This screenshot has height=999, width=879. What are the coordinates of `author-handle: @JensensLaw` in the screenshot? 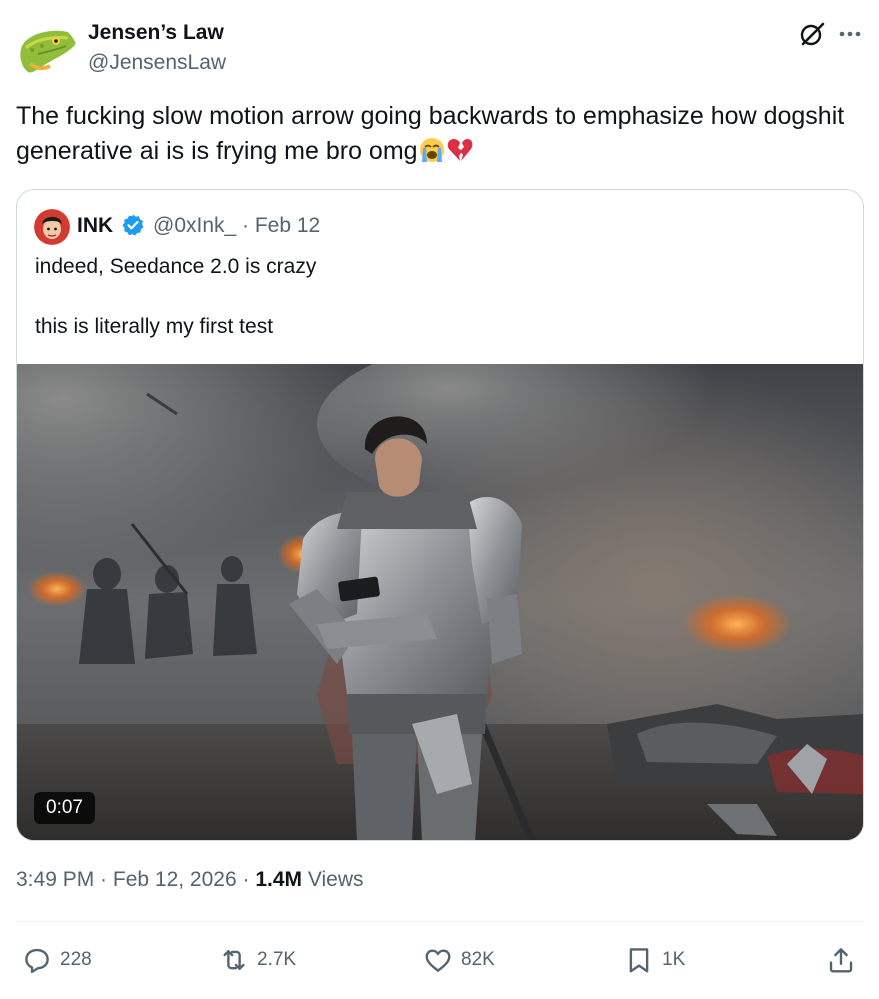 It's located at (157, 63).